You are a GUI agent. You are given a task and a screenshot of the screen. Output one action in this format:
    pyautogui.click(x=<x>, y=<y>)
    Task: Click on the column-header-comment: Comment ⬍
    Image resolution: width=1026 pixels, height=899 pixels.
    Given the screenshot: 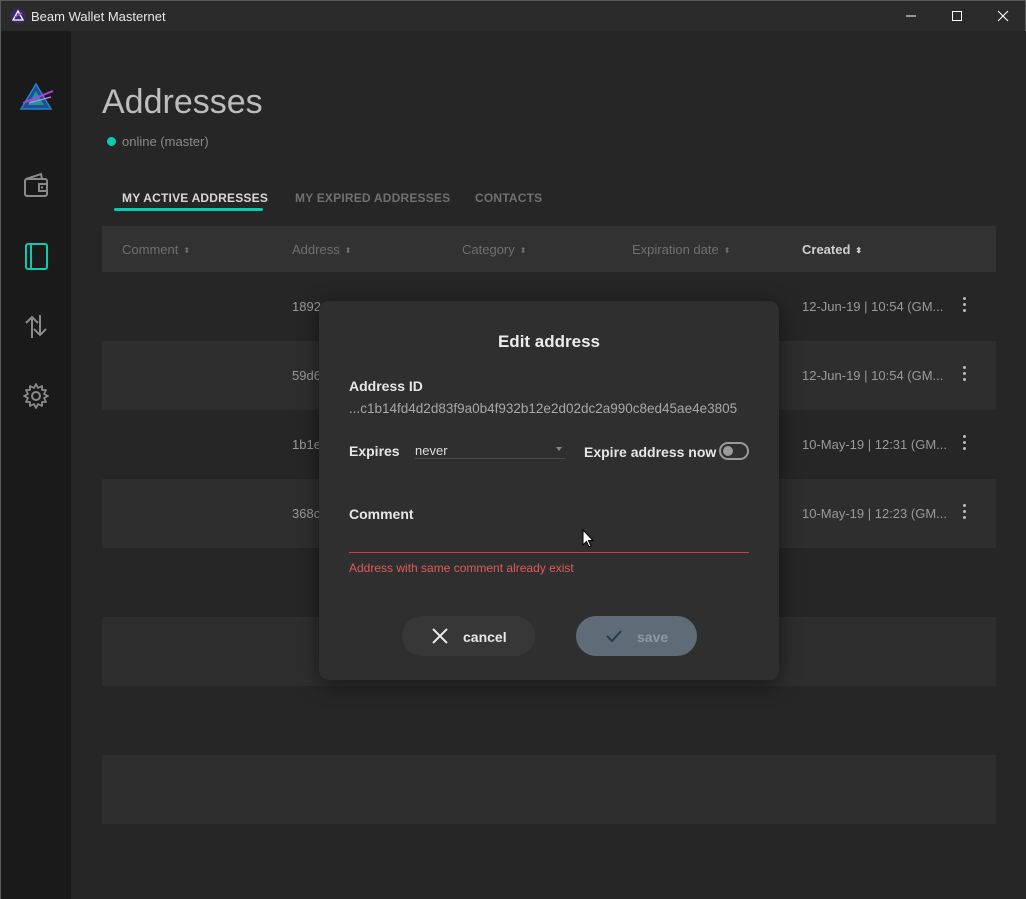 What is the action you would take?
    pyautogui.click(x=156, y=249)
    